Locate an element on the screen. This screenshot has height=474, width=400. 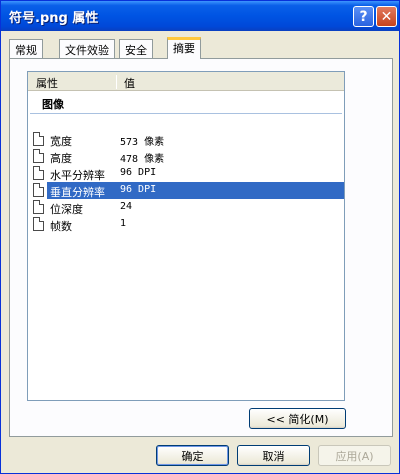
tab-summary: 摘要 is located at coordinates (184, 48).